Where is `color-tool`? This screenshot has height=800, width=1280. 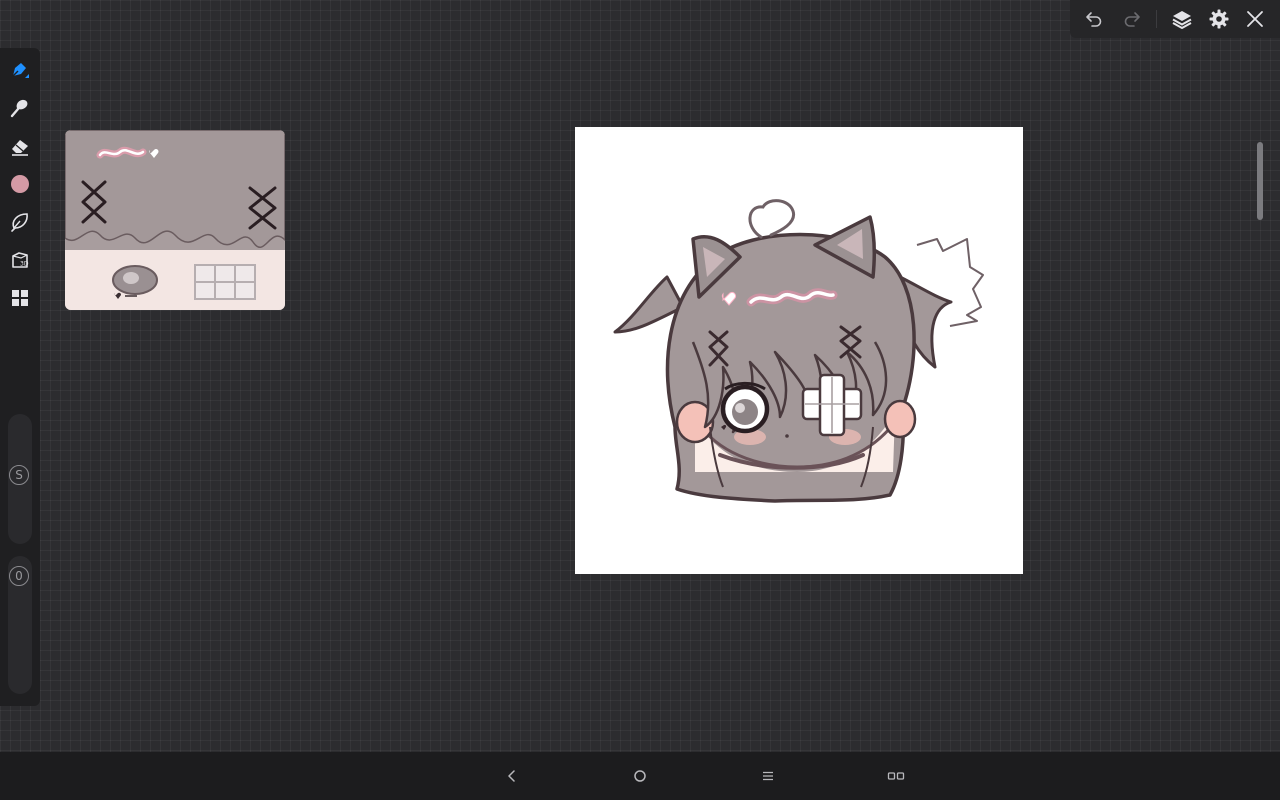
color-tool is located at coordinates (20, 184).